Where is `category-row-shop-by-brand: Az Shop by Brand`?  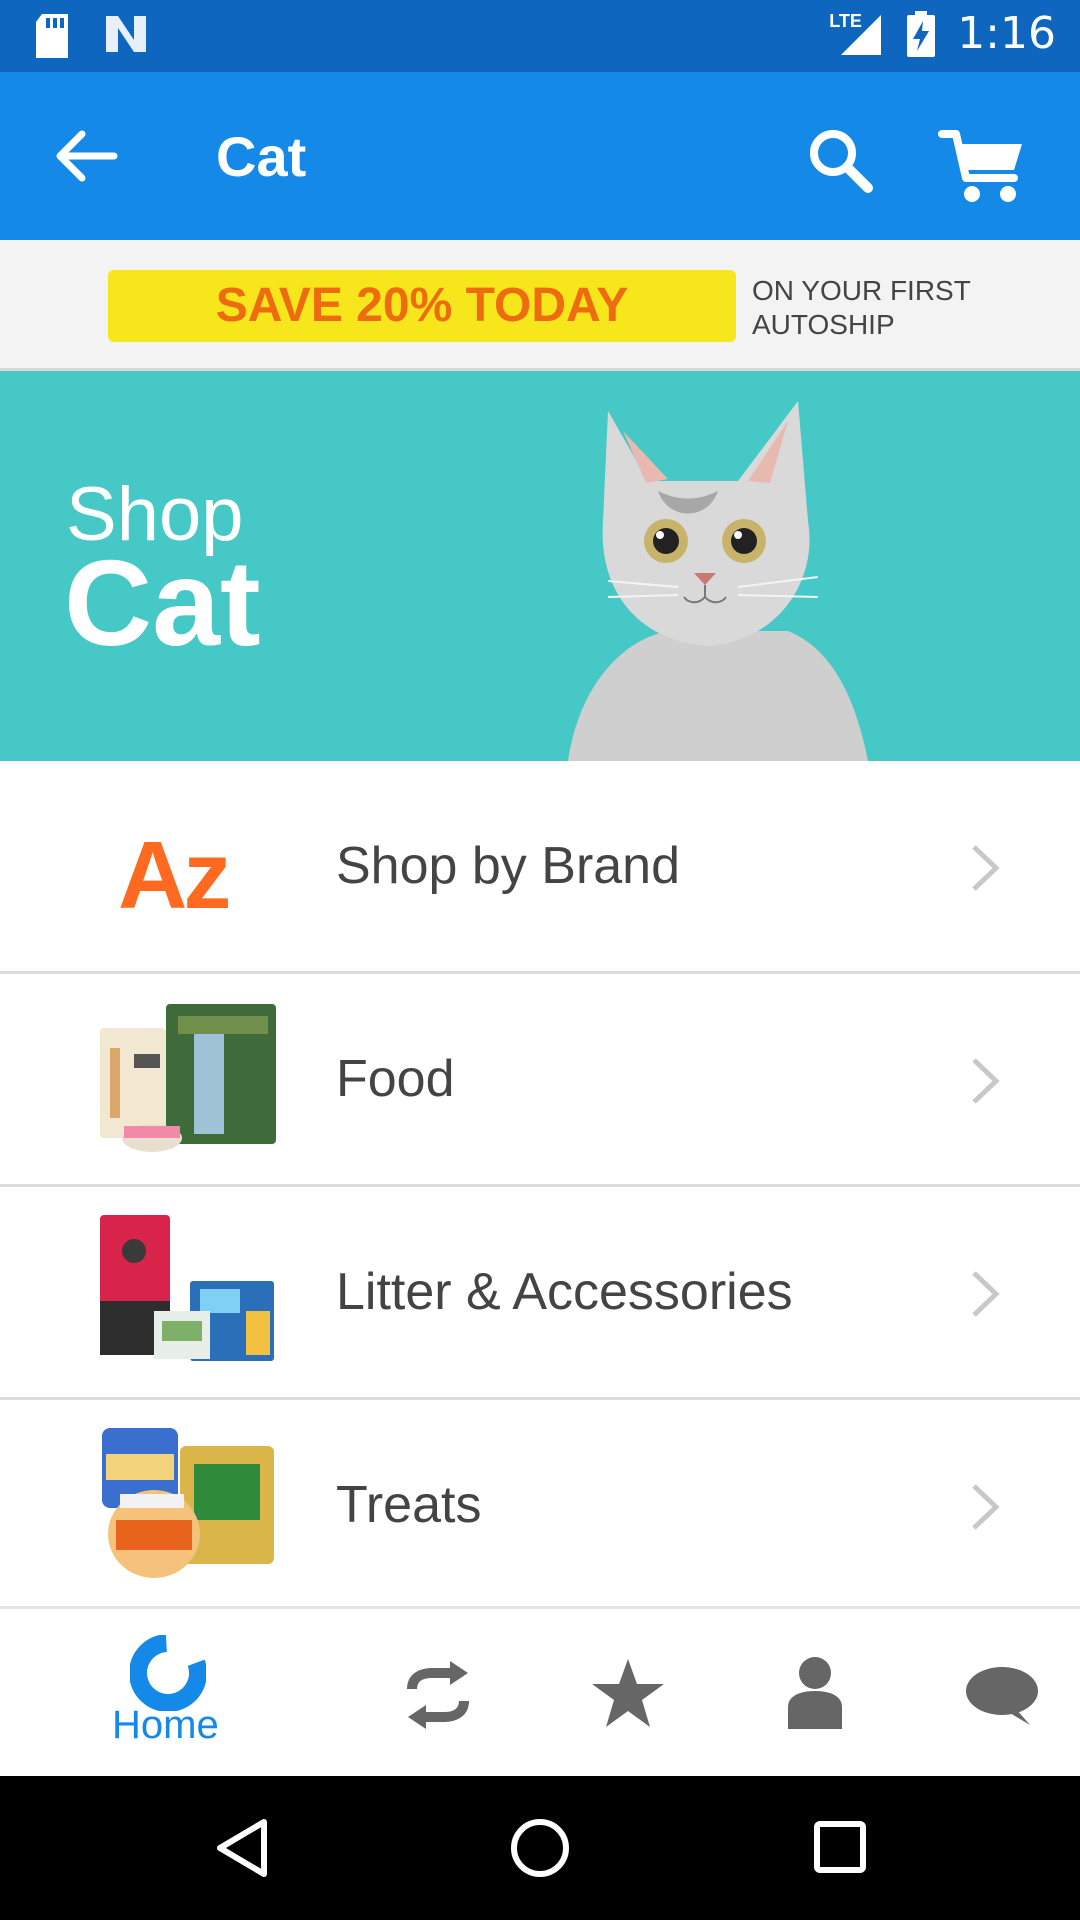
category-row-shop-by-brand: Az Shop by Brand is located at coordinates (540, 867).